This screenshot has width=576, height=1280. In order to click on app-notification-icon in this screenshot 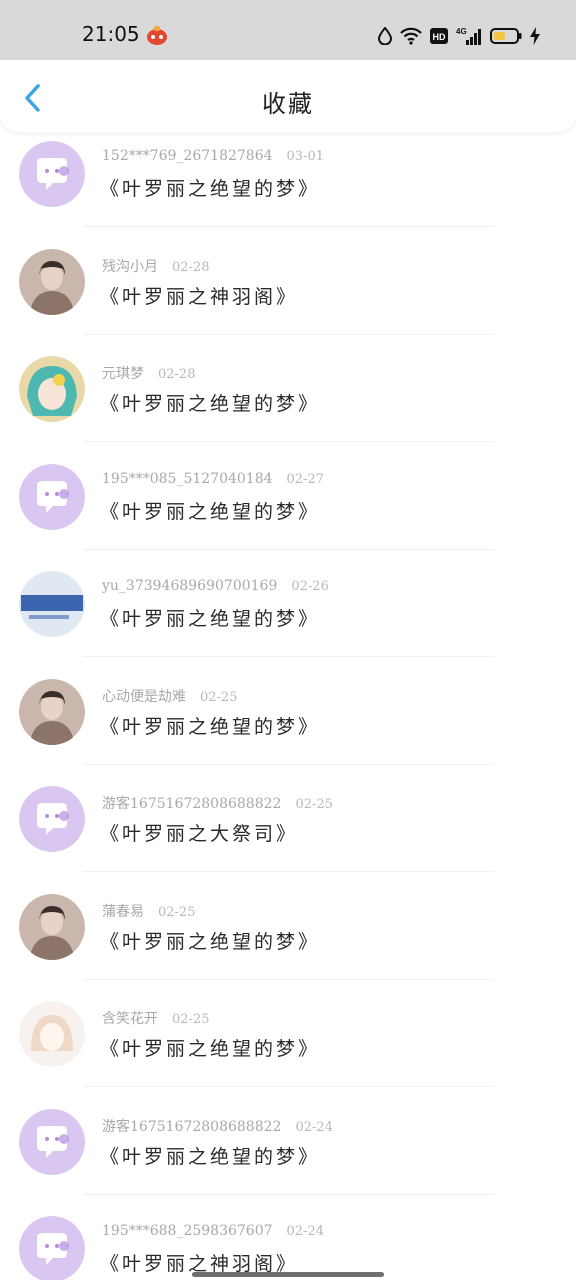, I will do `click(157, 35)`.